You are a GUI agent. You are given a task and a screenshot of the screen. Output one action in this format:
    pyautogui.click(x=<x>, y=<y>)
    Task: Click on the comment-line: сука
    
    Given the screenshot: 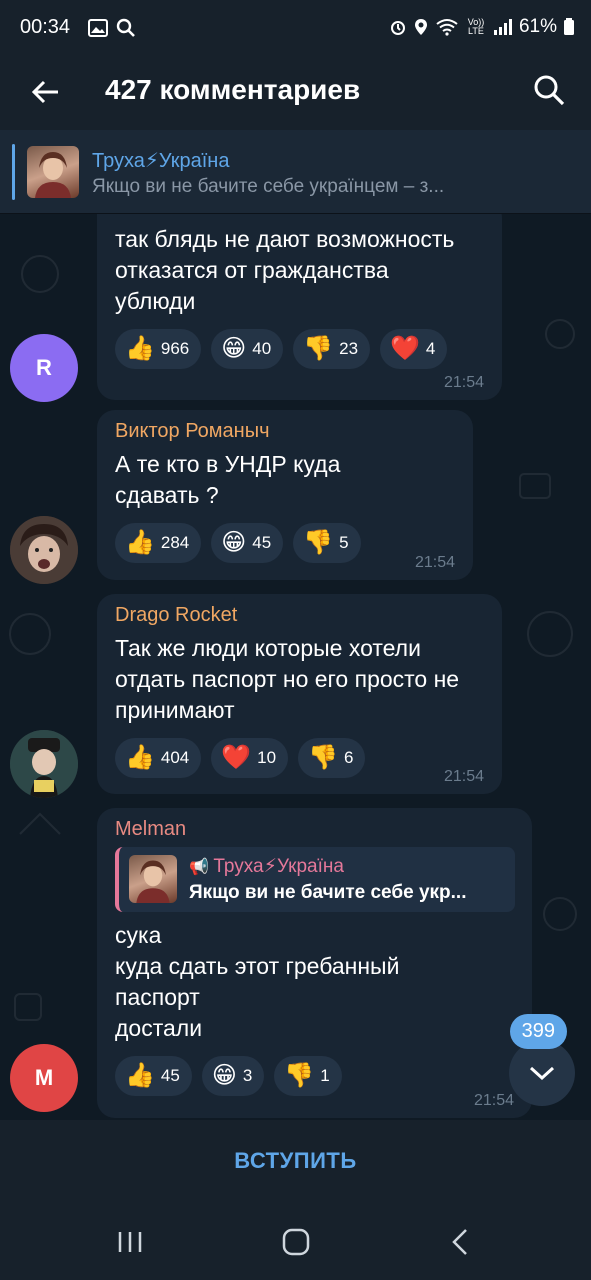 What is the action you would take?
    pyautogui.click(x=138, y=935)
    